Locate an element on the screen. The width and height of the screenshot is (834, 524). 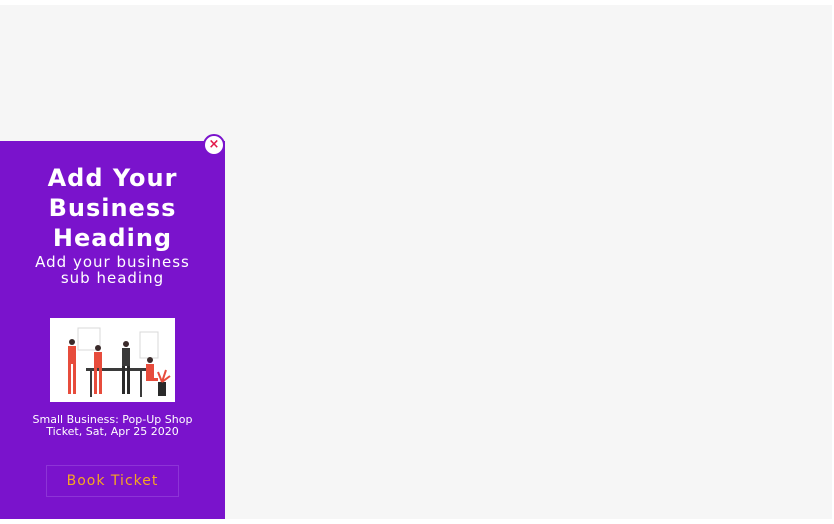
team-illustration is located at coordinates (112, 360).